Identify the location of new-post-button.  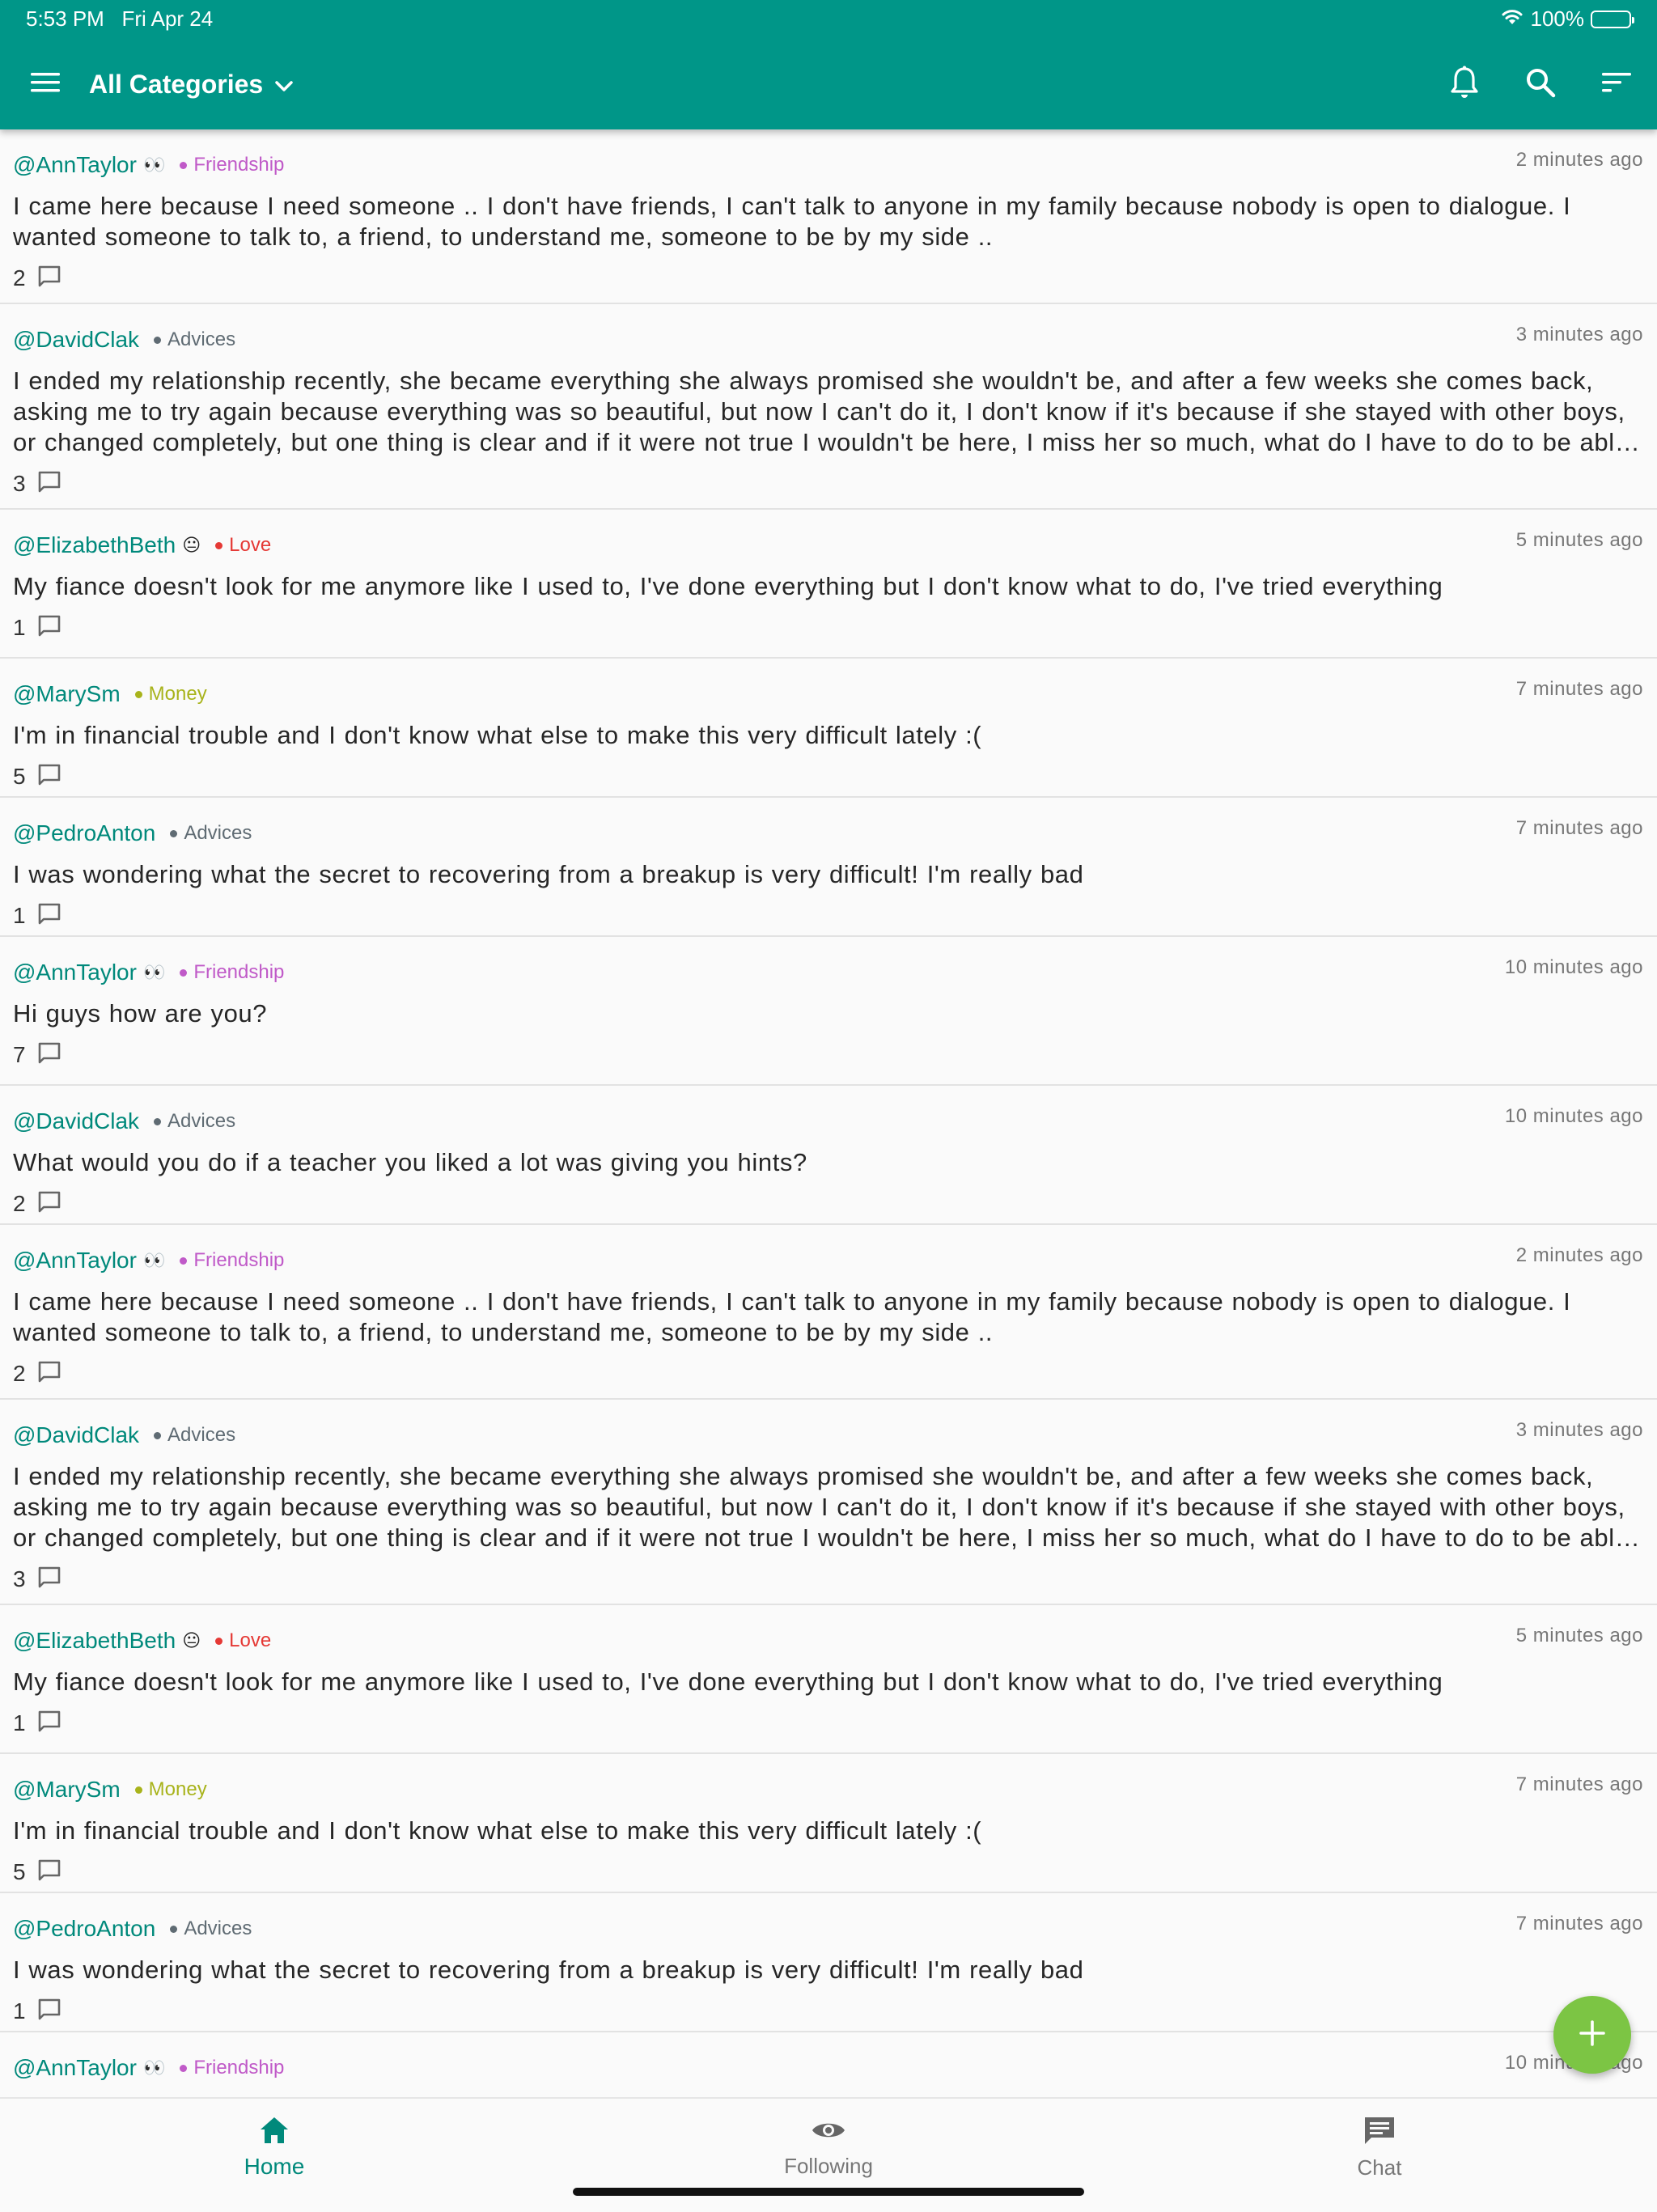
(1592, 2035).